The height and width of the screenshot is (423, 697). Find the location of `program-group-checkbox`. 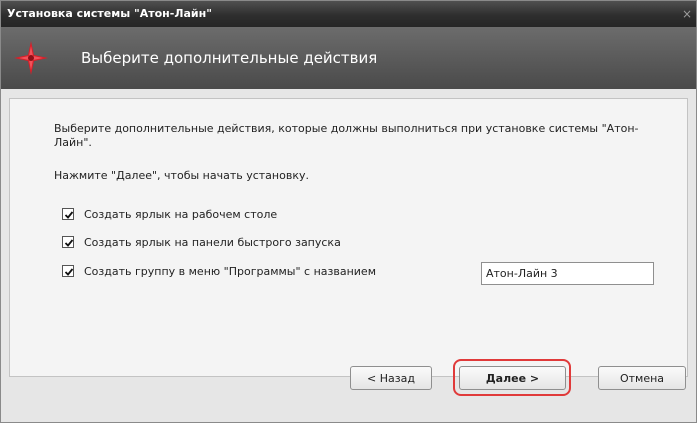

program-group-checkbox is located at coordinates (68, 271).